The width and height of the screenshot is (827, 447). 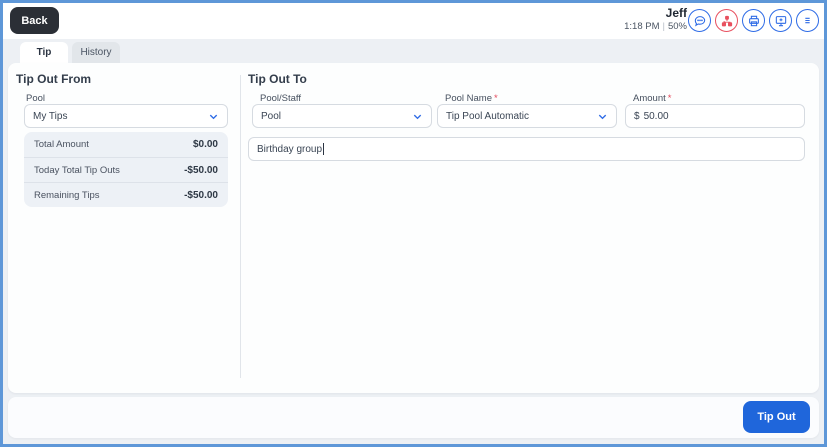 What do you see at coordinates (70, 52) in the screenshot?
I see `tab-strip: Tip History` at bounding box center [70, 52].